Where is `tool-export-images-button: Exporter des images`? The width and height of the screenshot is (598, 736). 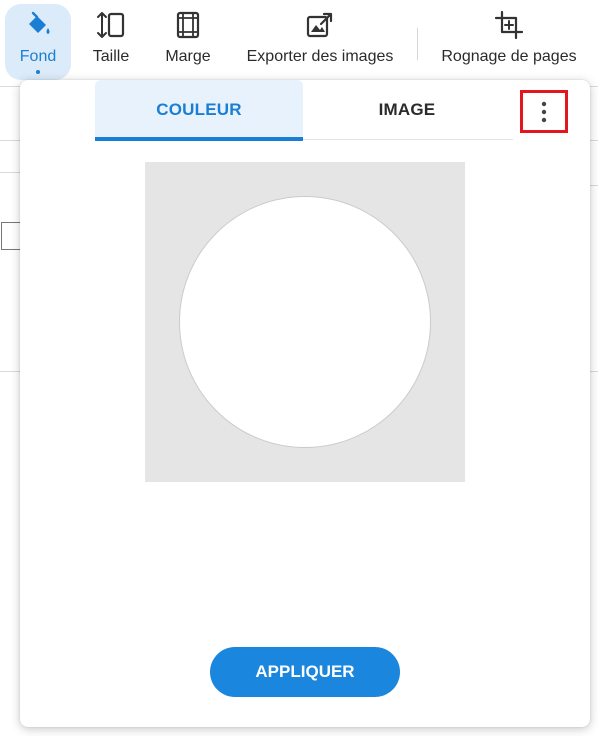 tool-export-images-button: Exporter des images is located at coordinates (320, 43).